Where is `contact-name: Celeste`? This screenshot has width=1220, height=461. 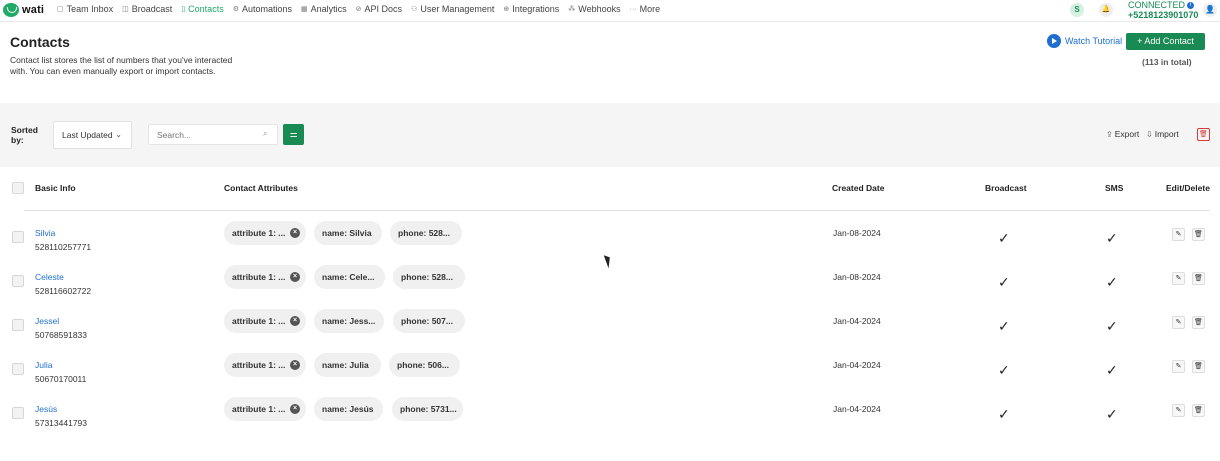
contact-name: Celeste is located at coordinates (49, 277).